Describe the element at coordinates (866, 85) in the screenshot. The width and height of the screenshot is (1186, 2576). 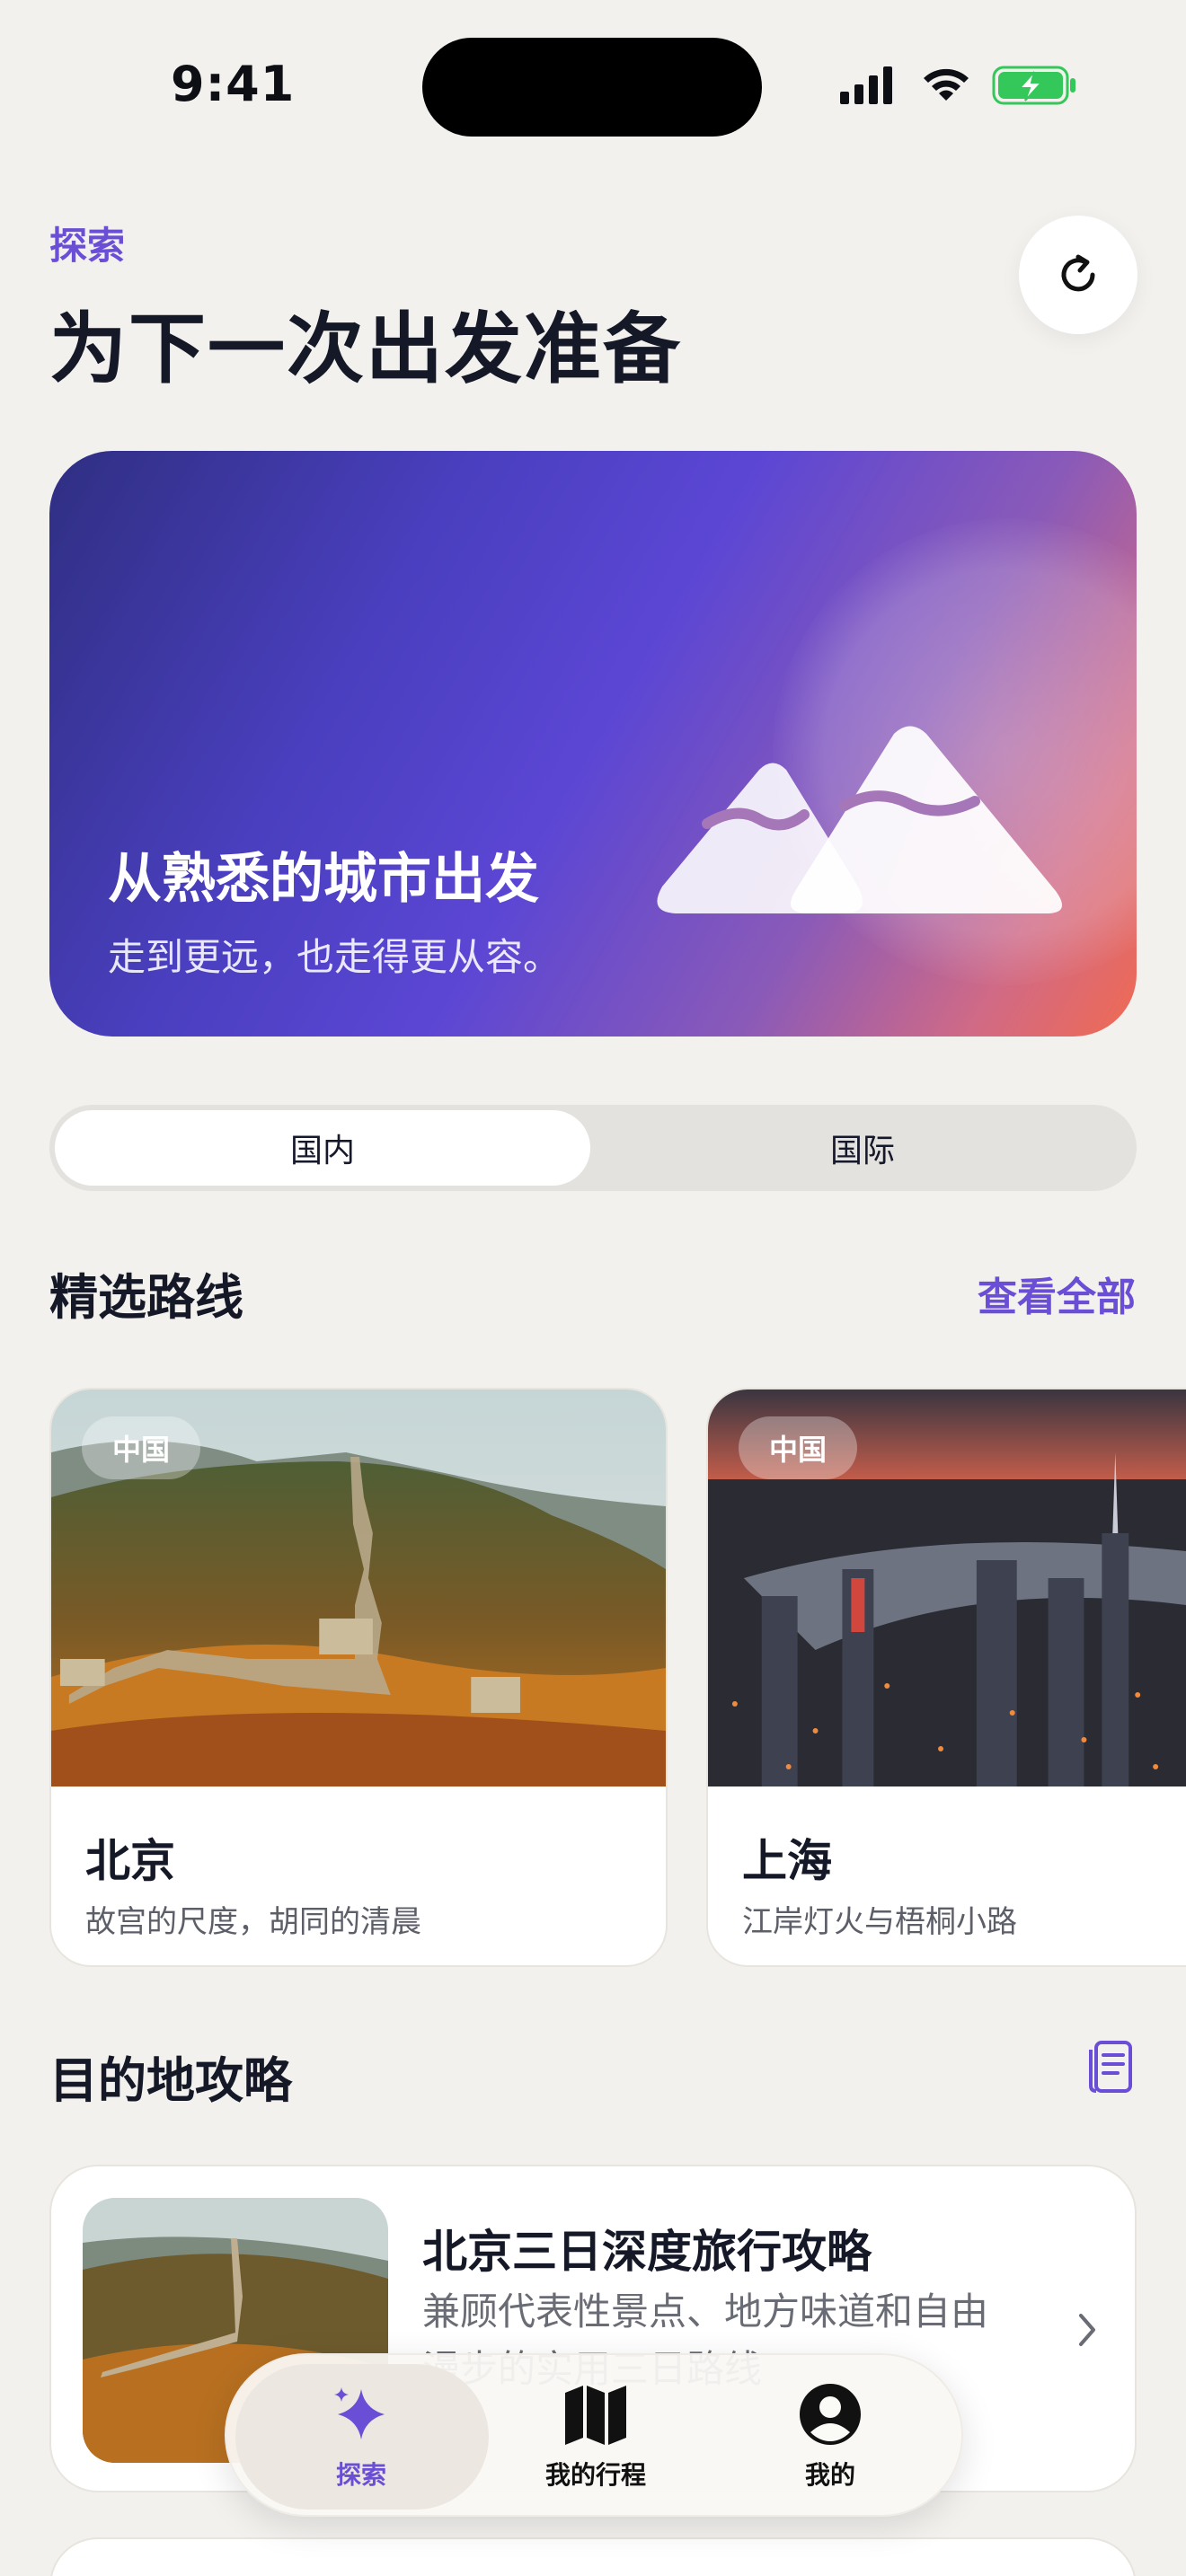
I see `cellular-signal-icon` at that location.